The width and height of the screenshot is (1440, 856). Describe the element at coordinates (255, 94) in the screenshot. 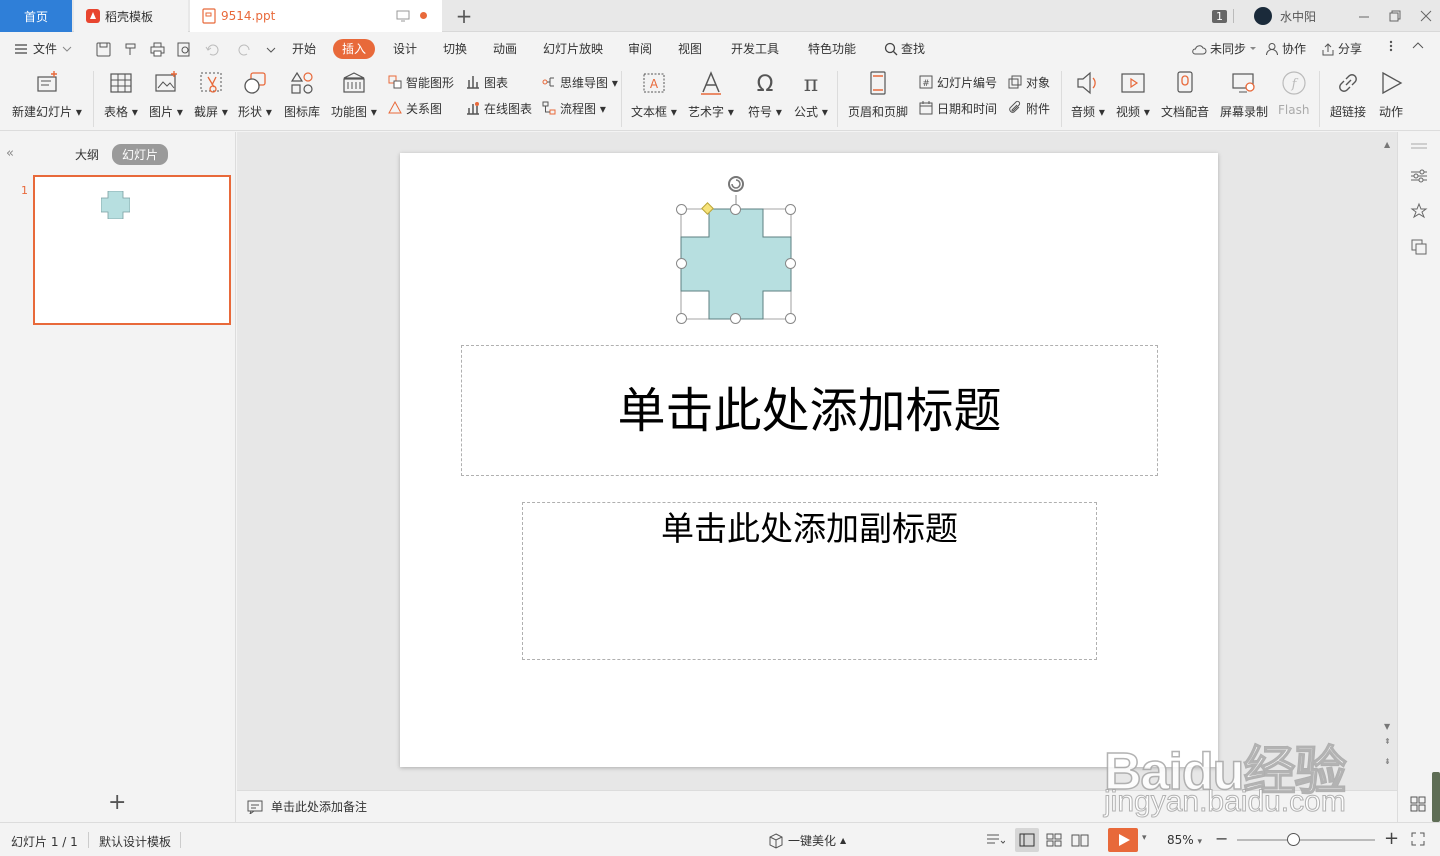

I see `shape-button: 形状 ▾` at that location.